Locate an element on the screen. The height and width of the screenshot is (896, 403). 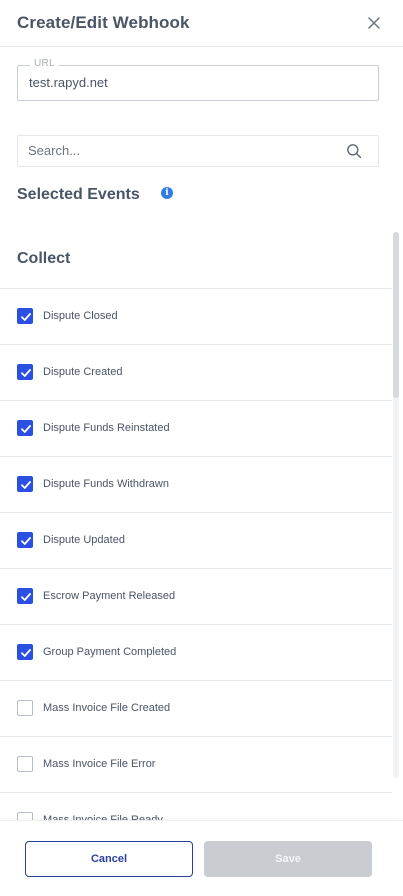
event-row: Dispute Created is located at coordinates (196, 373).